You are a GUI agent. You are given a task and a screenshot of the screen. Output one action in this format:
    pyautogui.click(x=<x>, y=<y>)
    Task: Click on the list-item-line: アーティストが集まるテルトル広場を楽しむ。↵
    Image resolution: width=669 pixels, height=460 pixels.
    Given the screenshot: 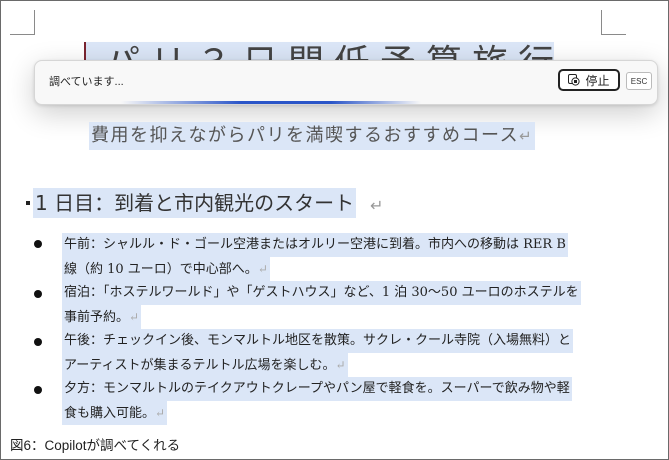 What is the action you would take?
    pyautogui.click(x=205, y=365)
    